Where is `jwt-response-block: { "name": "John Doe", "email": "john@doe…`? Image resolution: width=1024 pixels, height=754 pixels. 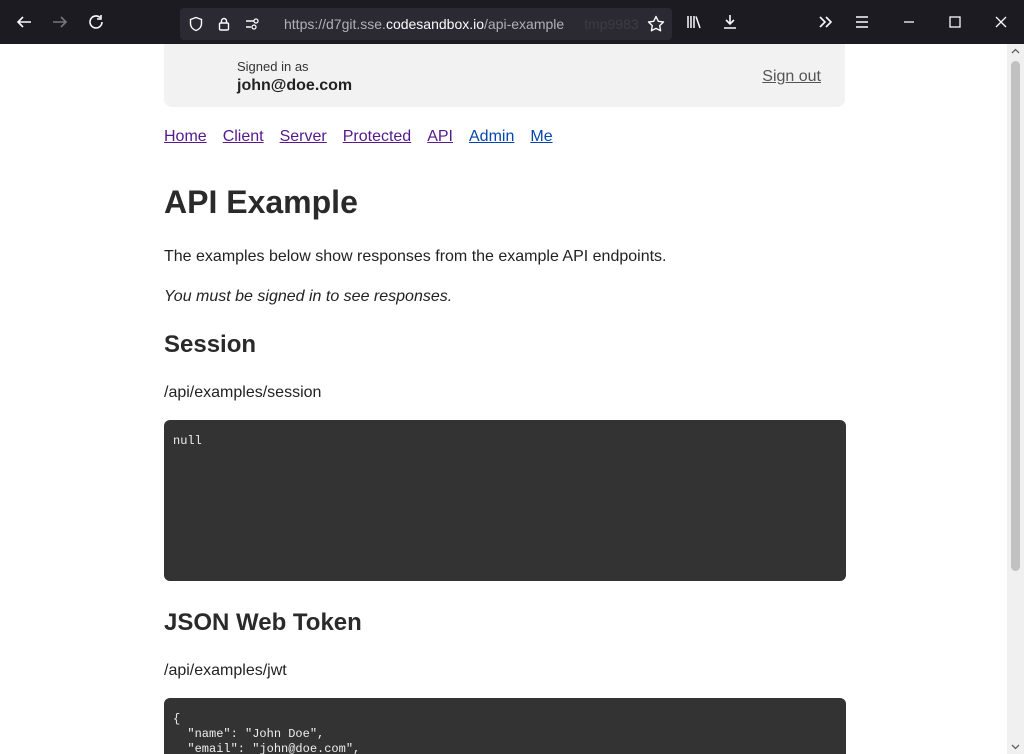 jwt-response-block: { "name": "John Doe", "email": "john@doe… is located at coordinates (505, 726).